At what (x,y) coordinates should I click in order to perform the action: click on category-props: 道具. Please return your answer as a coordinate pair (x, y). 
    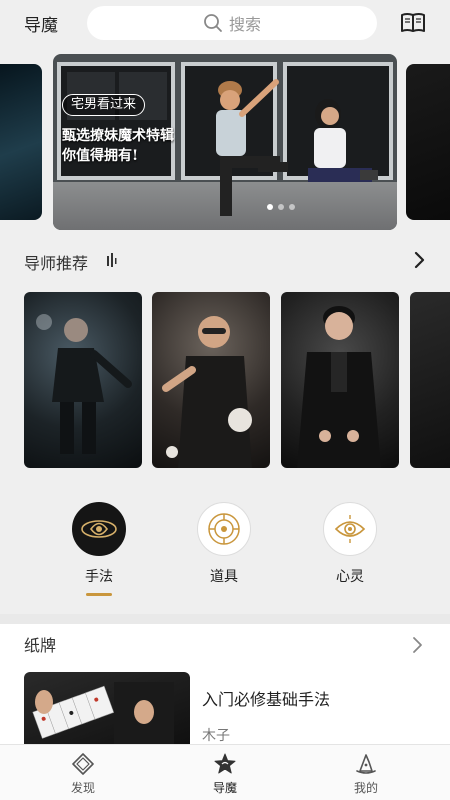
    Looking at the image, I should click on (224, 544).